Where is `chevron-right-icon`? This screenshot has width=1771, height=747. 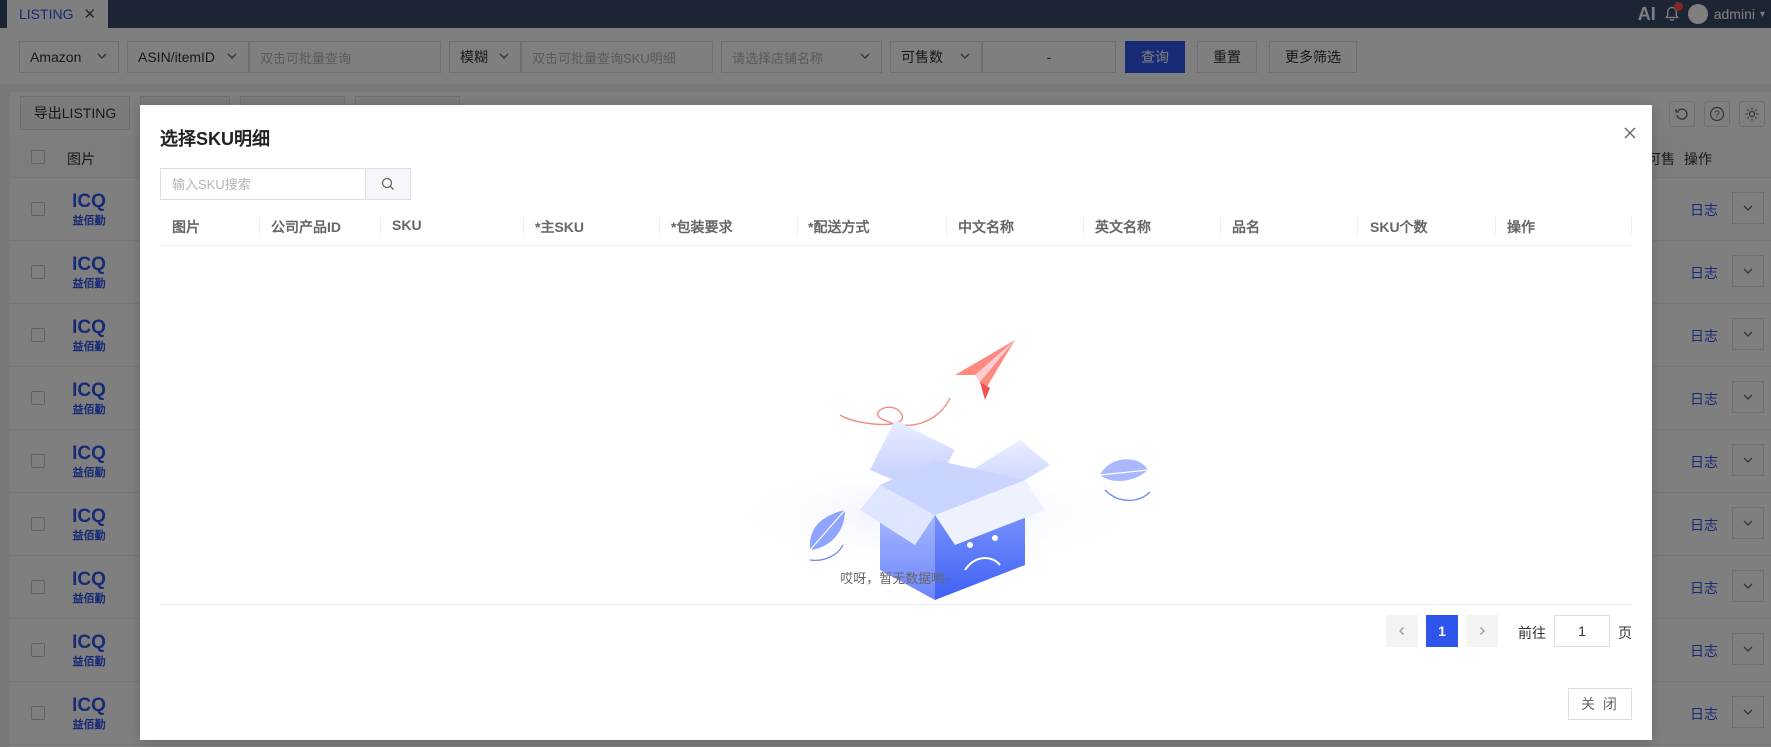 chevron-right-icon is located at coordinates (1482, 631).